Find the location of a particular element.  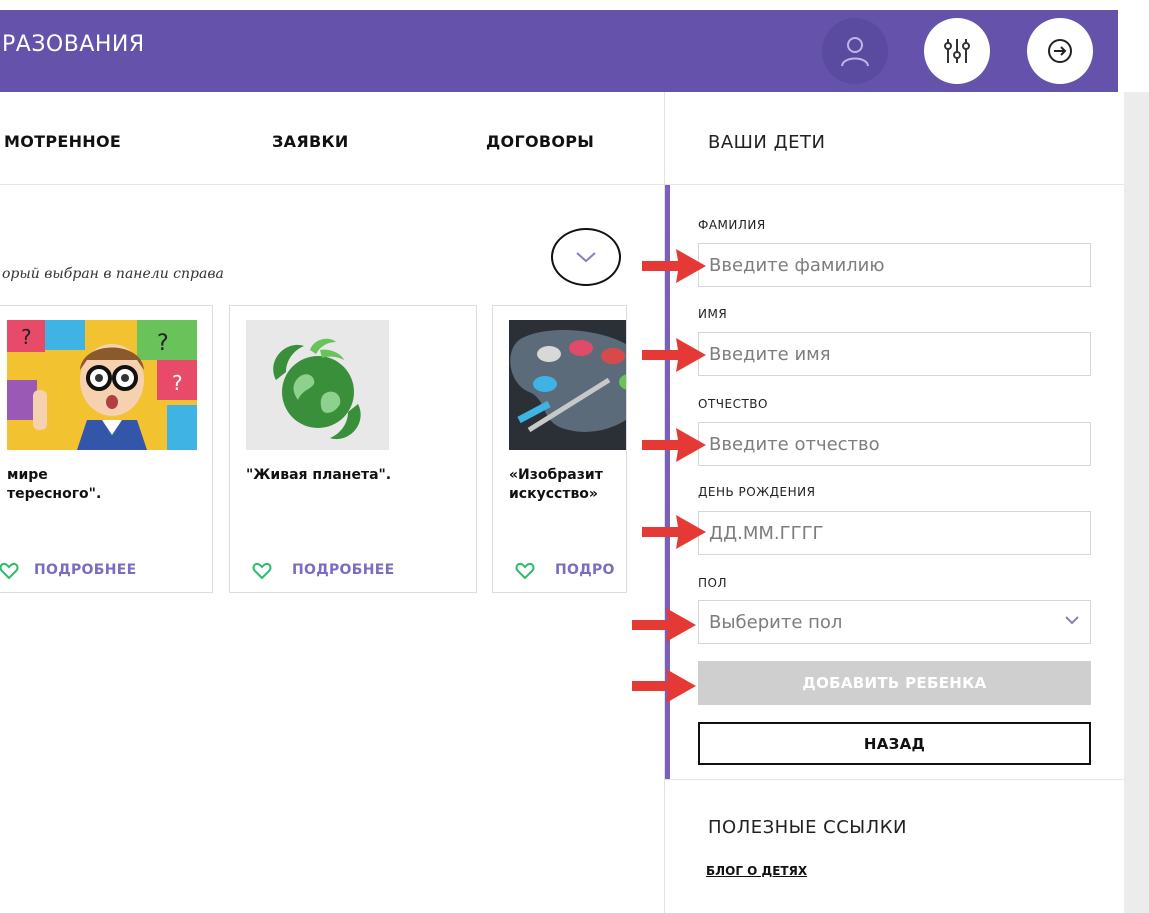

program-title-line: искусство» is located at coordinates (553, 494).